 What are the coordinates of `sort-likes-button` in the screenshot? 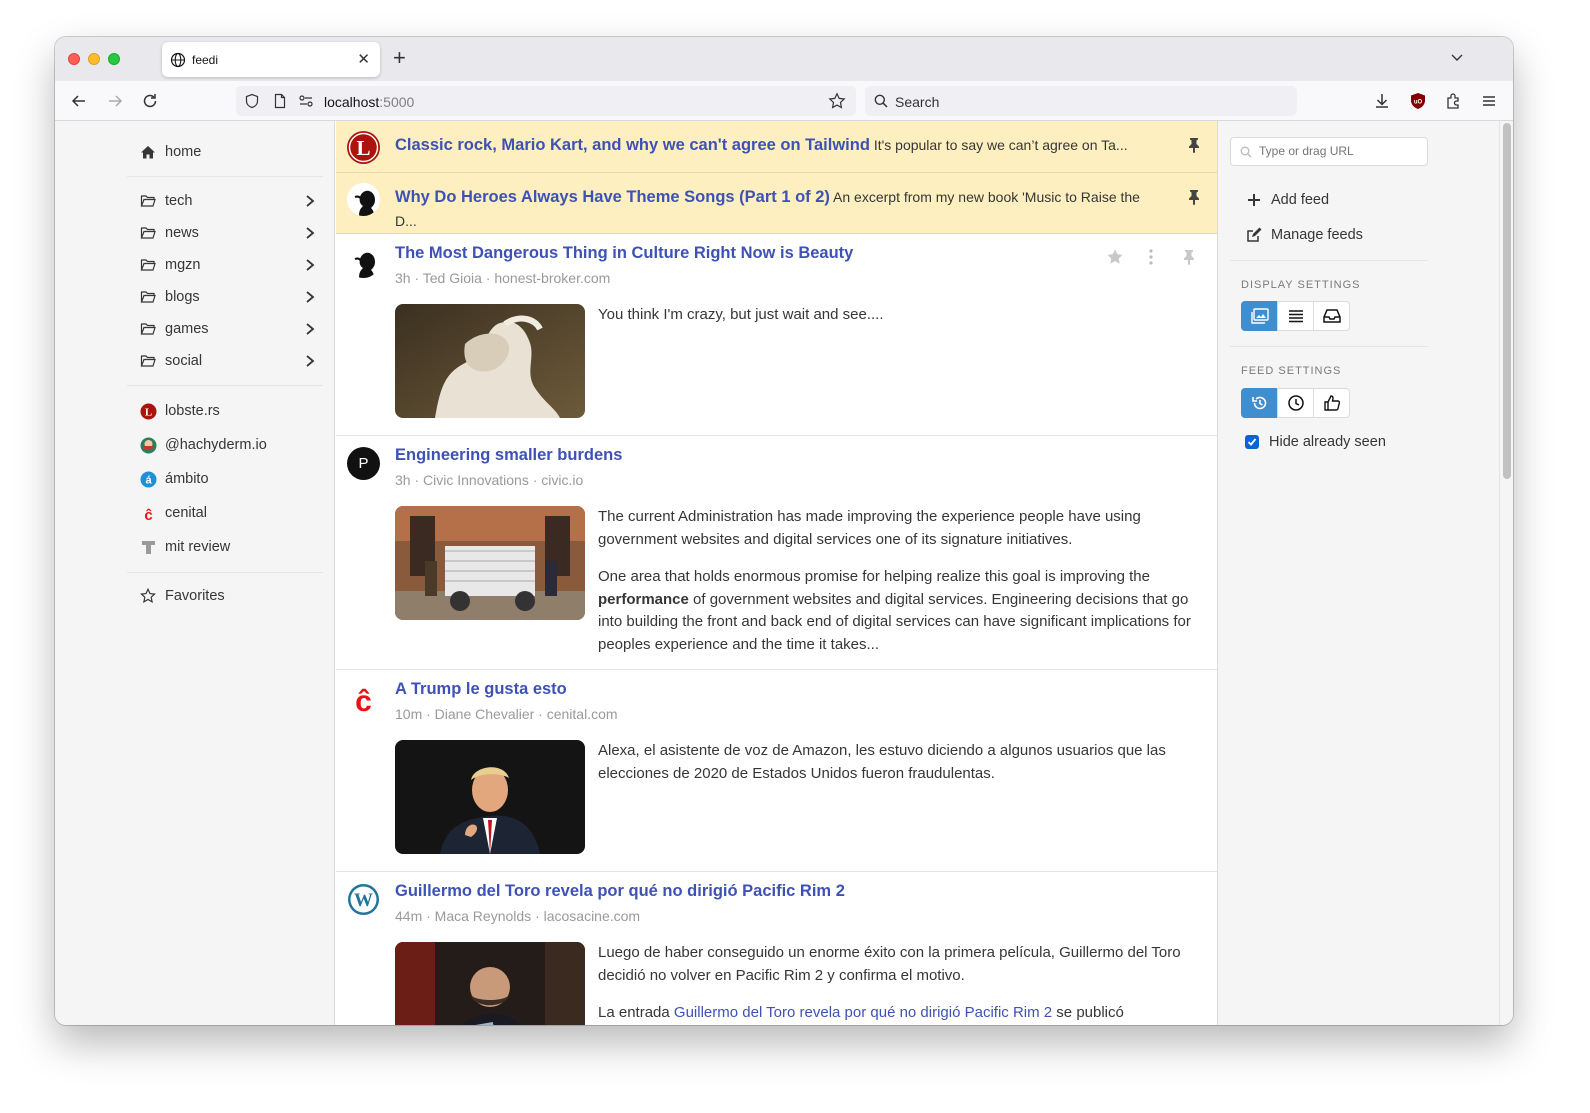 It's located at (1331, 403).